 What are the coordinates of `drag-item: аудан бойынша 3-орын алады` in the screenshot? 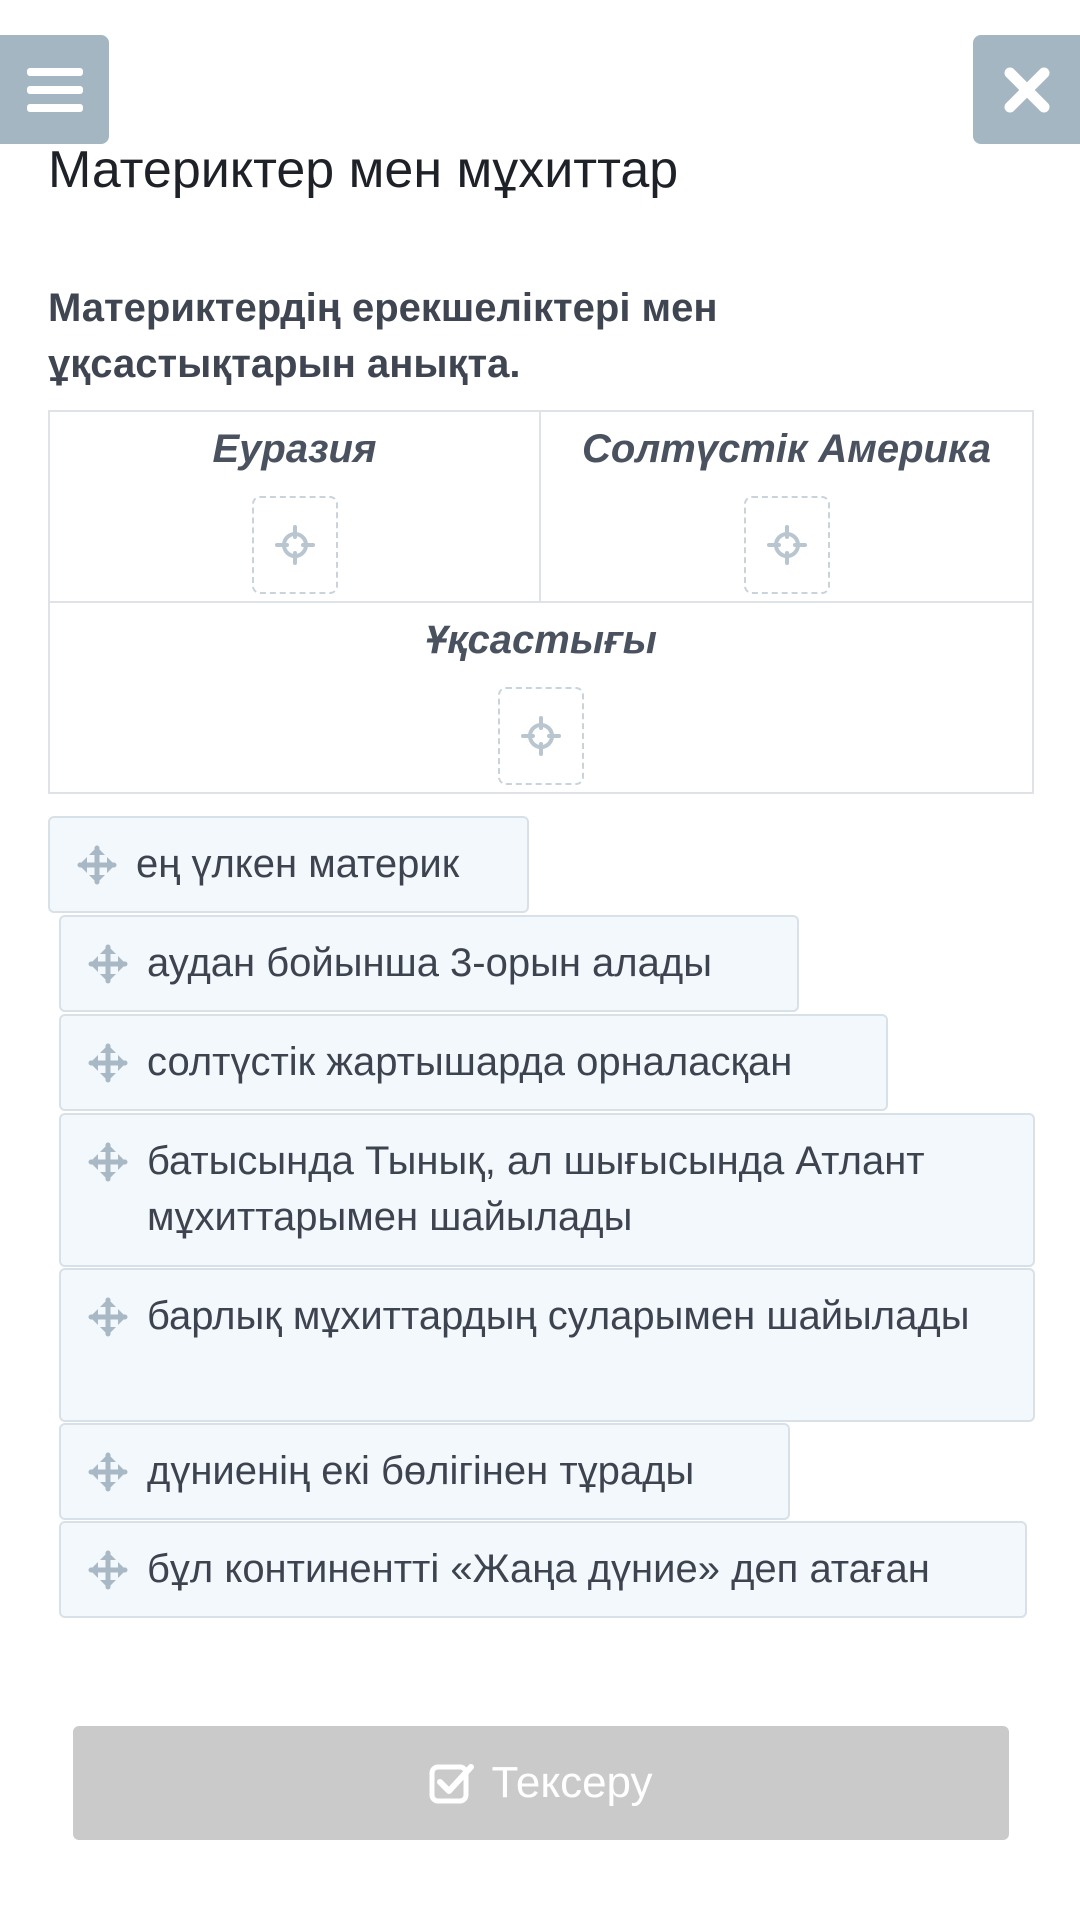 It's located at (429, 963).